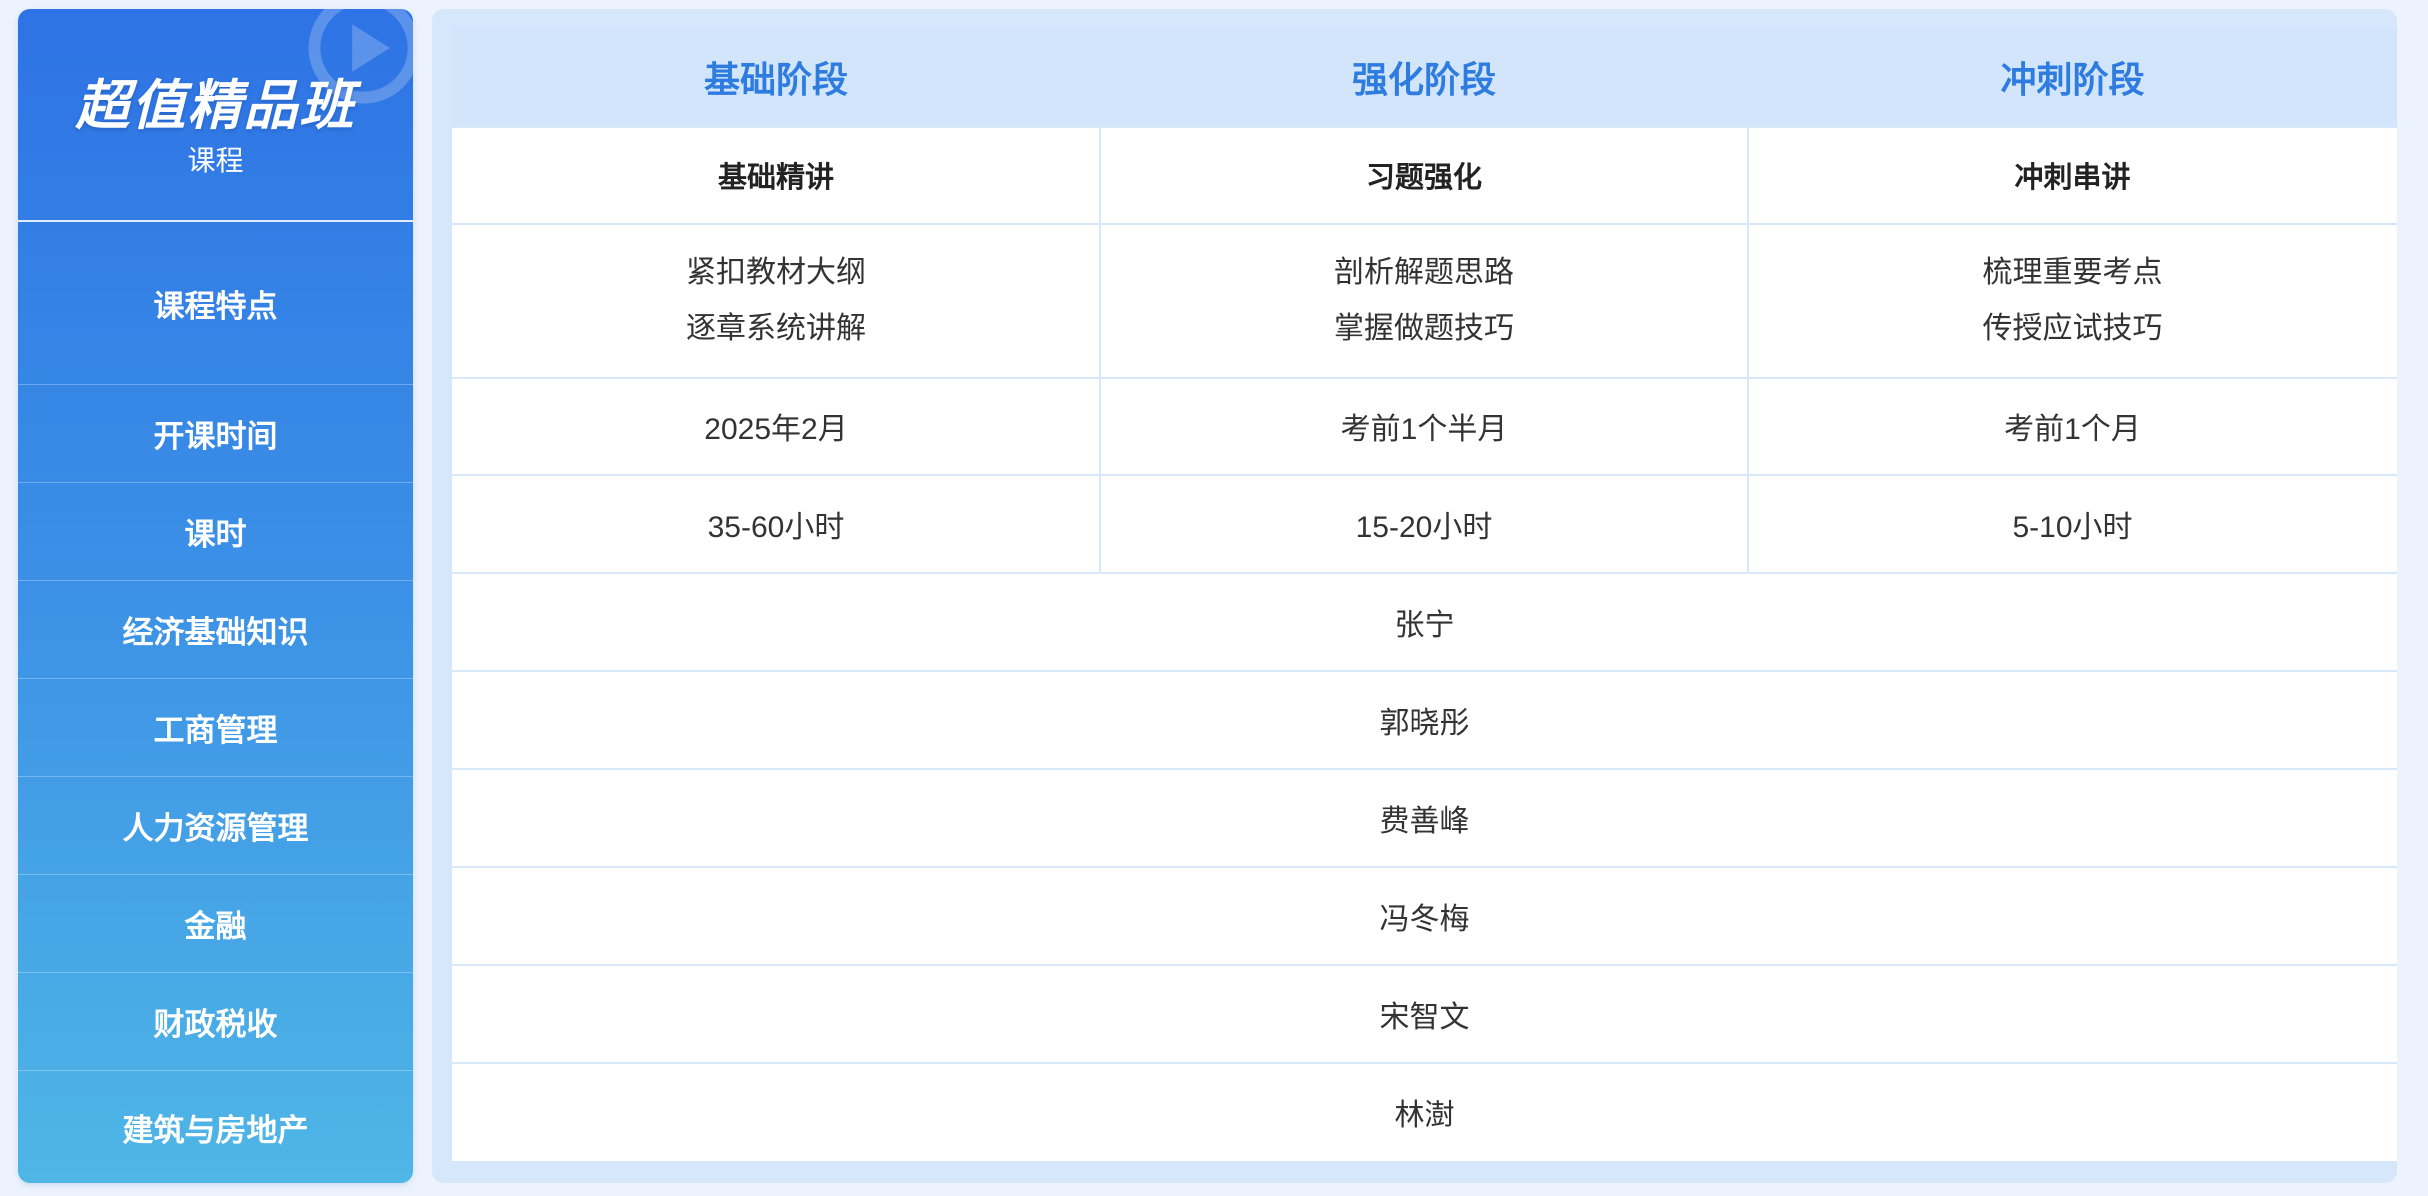  I want to click on feature-line: 掌握做题技巧, so click(1424, 328).